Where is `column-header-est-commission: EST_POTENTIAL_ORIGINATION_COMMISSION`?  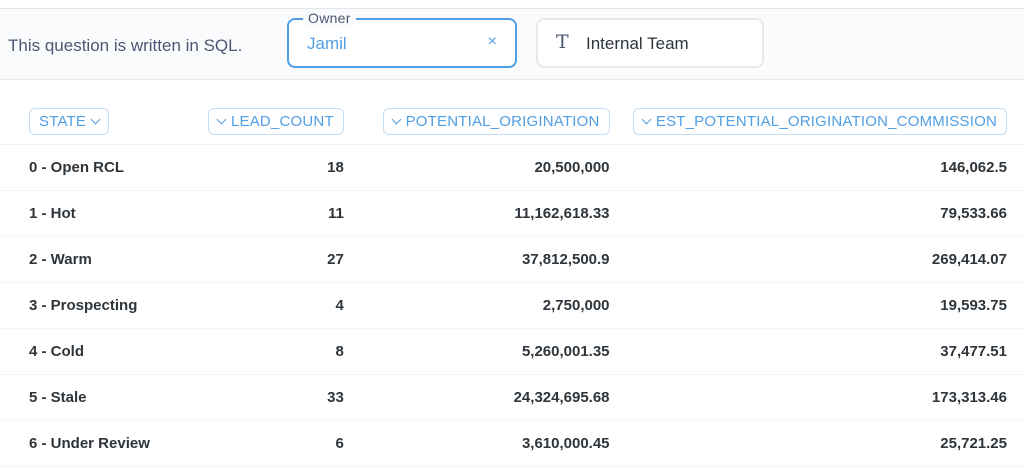
column-header-est-commission: EST_POTENTIAL_ORIGINATION_COMMISSION is located at coordinates (816, 122).